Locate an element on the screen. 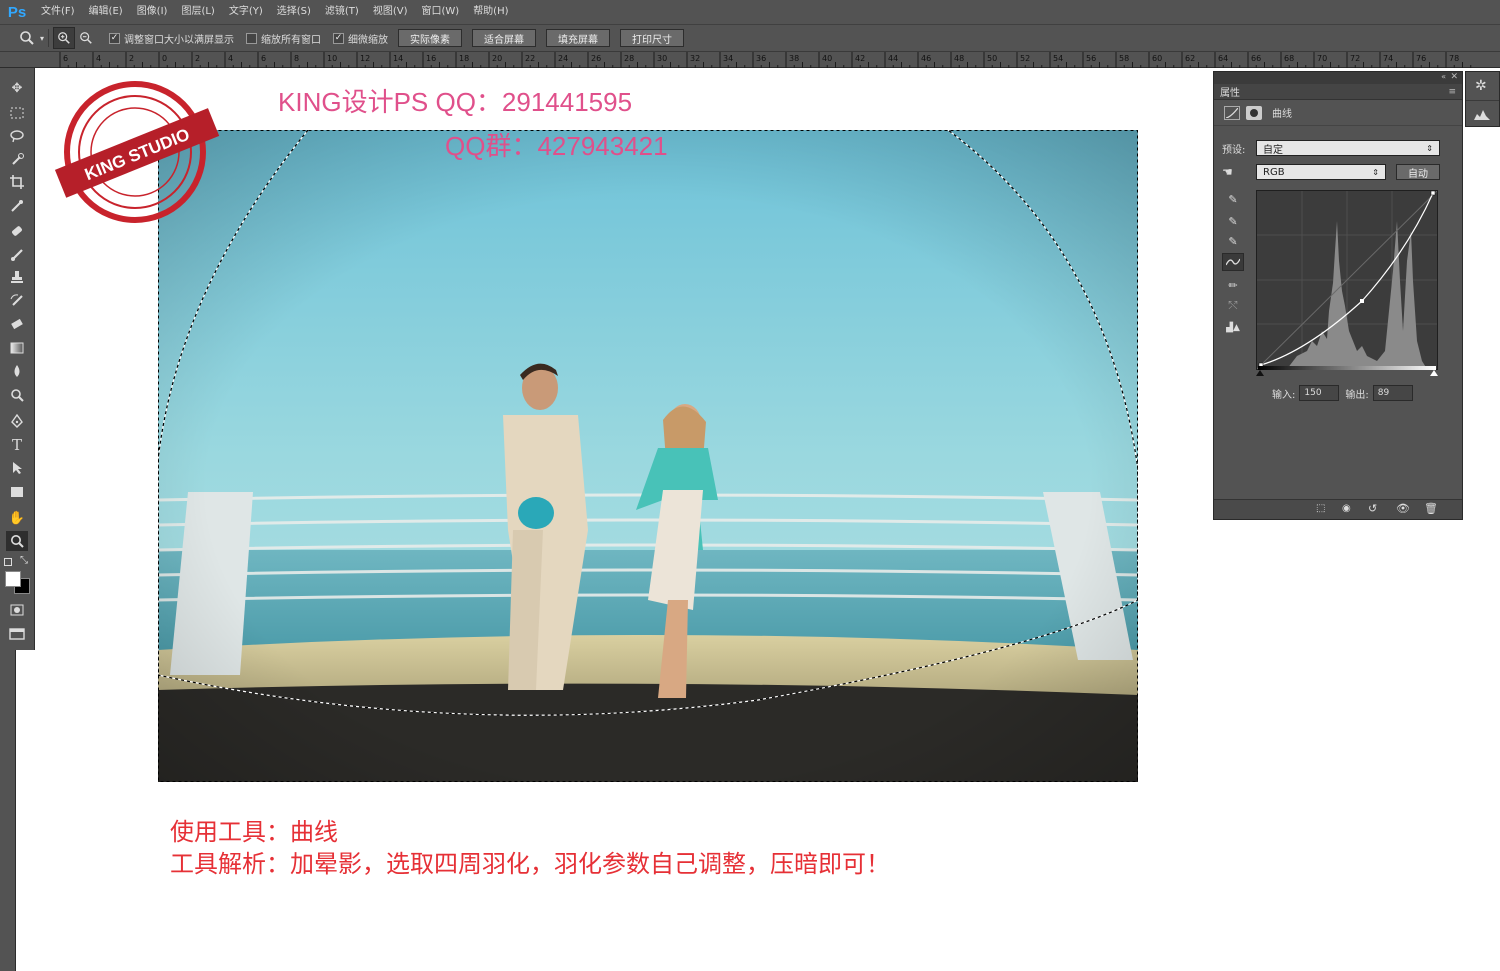 The image size is (1500, 971). panel-menu-icon: ≡ is located at coordinates (1452, 92).